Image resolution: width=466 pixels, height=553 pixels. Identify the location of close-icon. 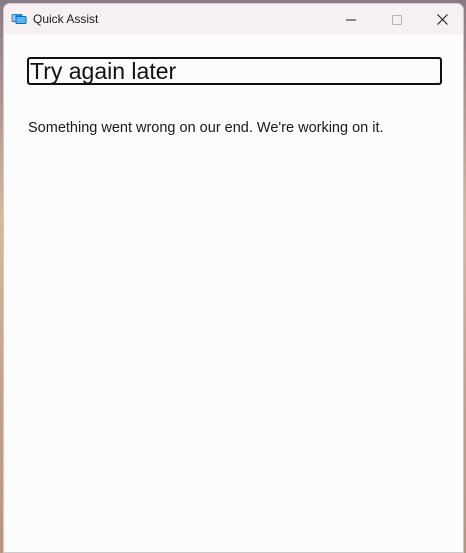
(442, 19).